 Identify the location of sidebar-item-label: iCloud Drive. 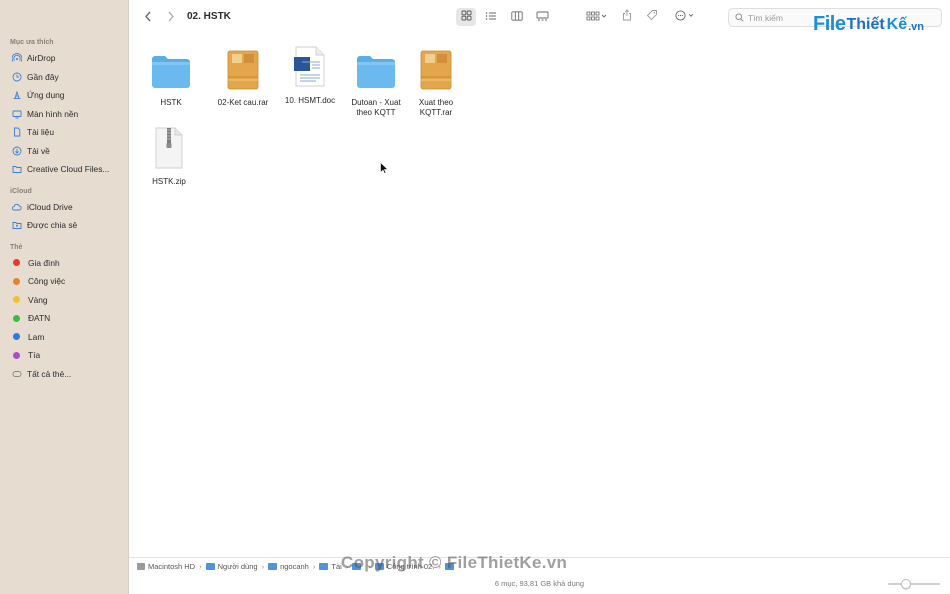
(50, 206).